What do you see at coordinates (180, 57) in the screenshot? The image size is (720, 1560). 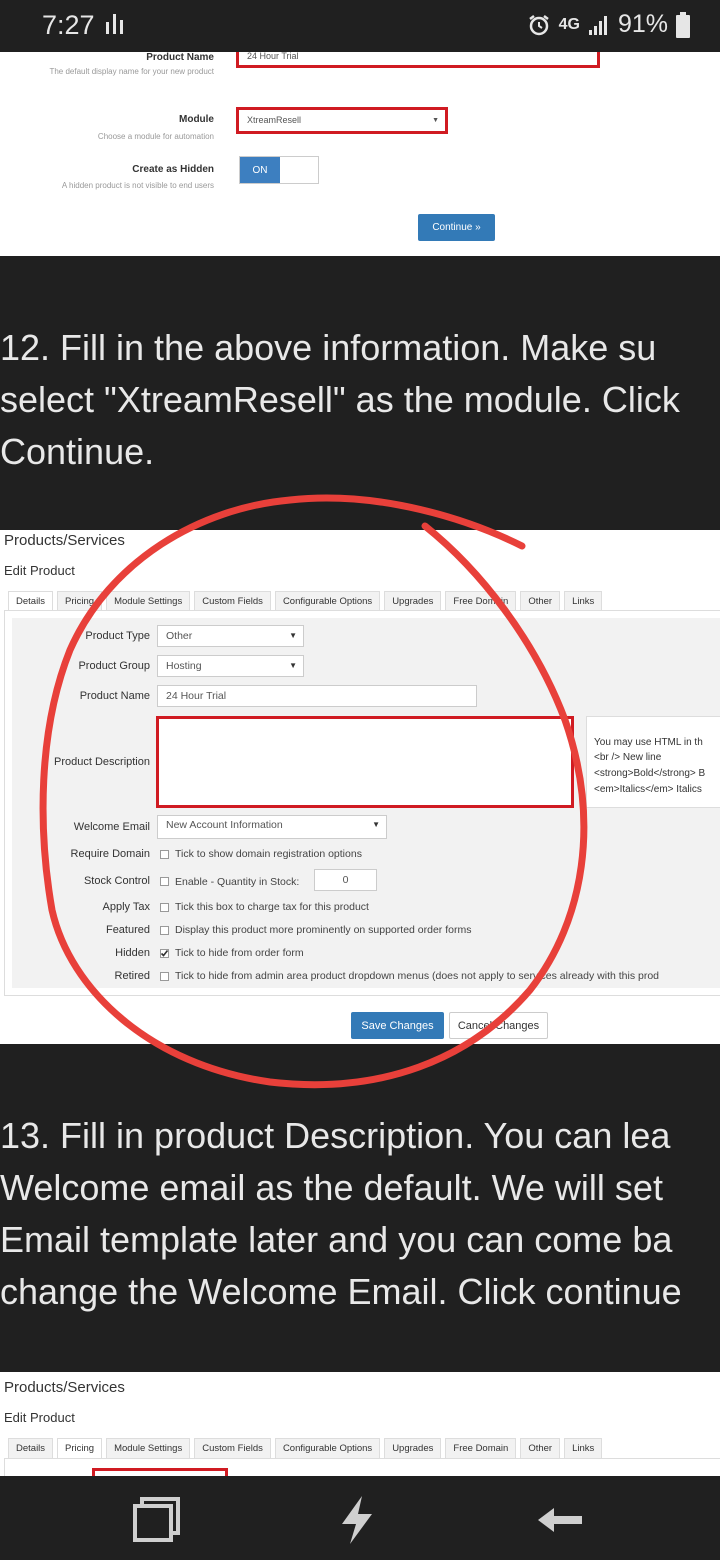 I see `product-name-label: Product Name` at bounding box center [180, 57].